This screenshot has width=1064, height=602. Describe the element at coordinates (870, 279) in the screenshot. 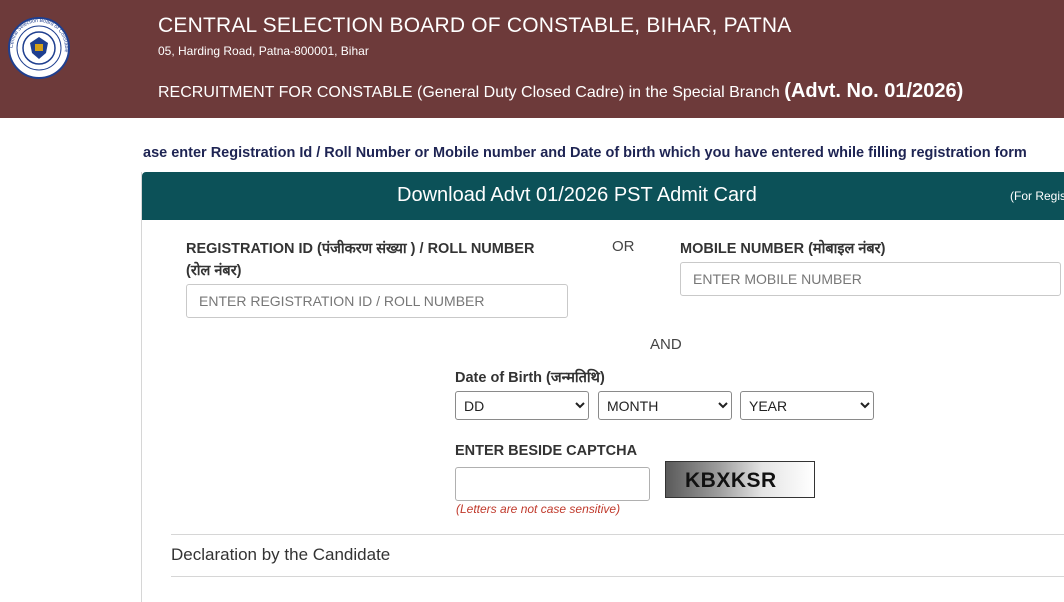

I see `mobile-input` at that location.